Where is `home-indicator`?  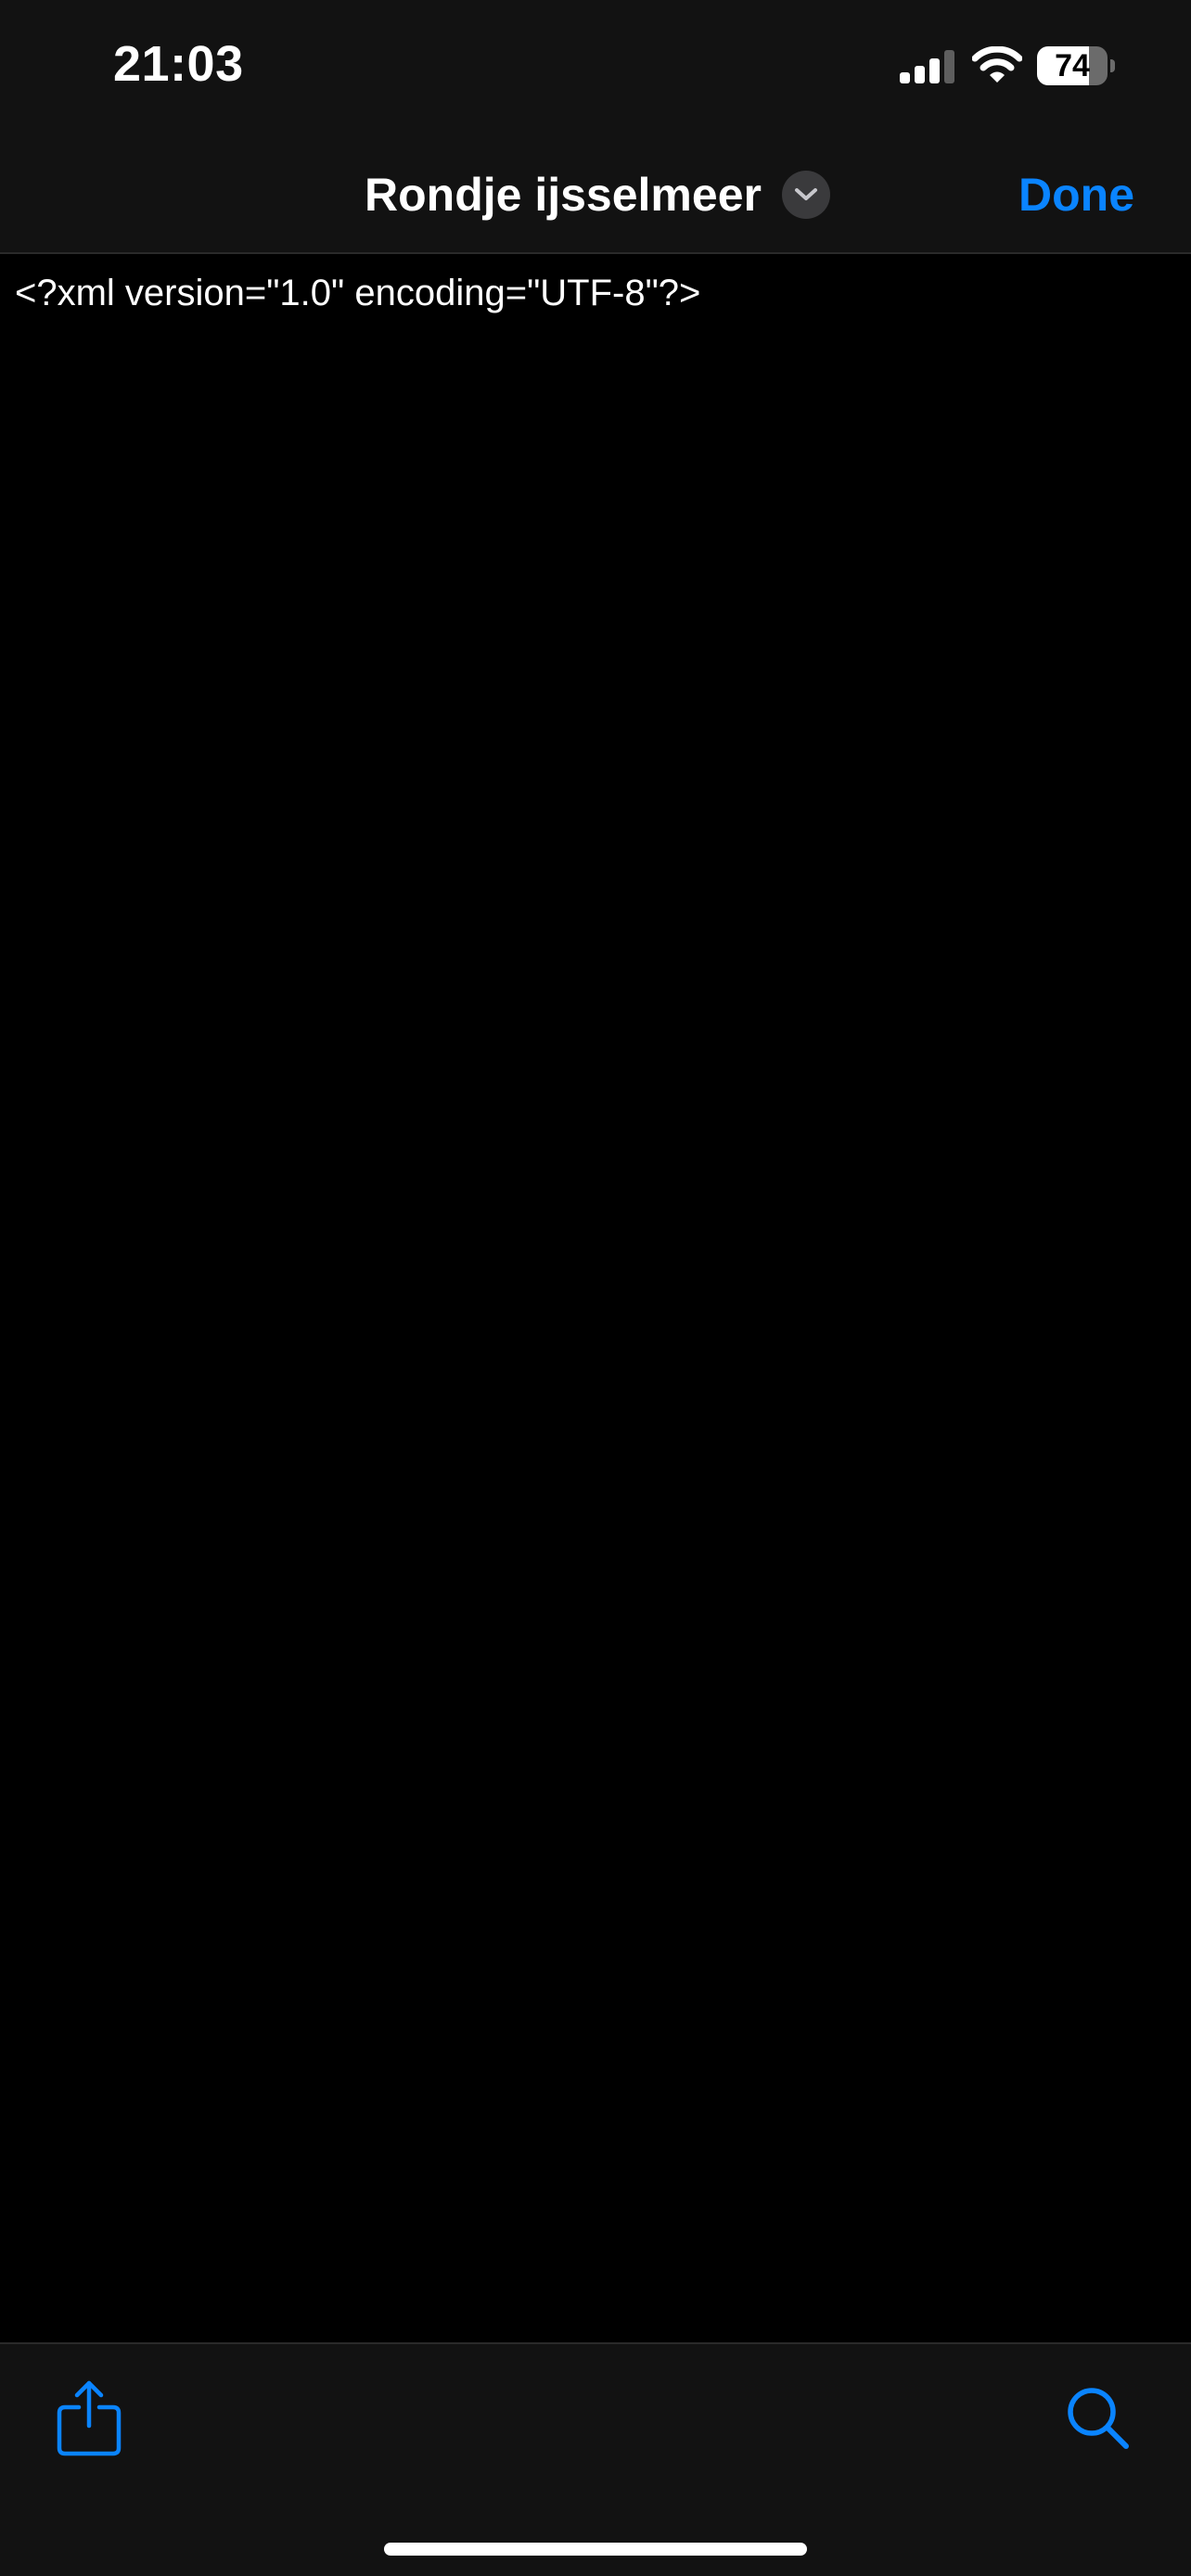
home-indicator is located at coordinates (595, 2549).